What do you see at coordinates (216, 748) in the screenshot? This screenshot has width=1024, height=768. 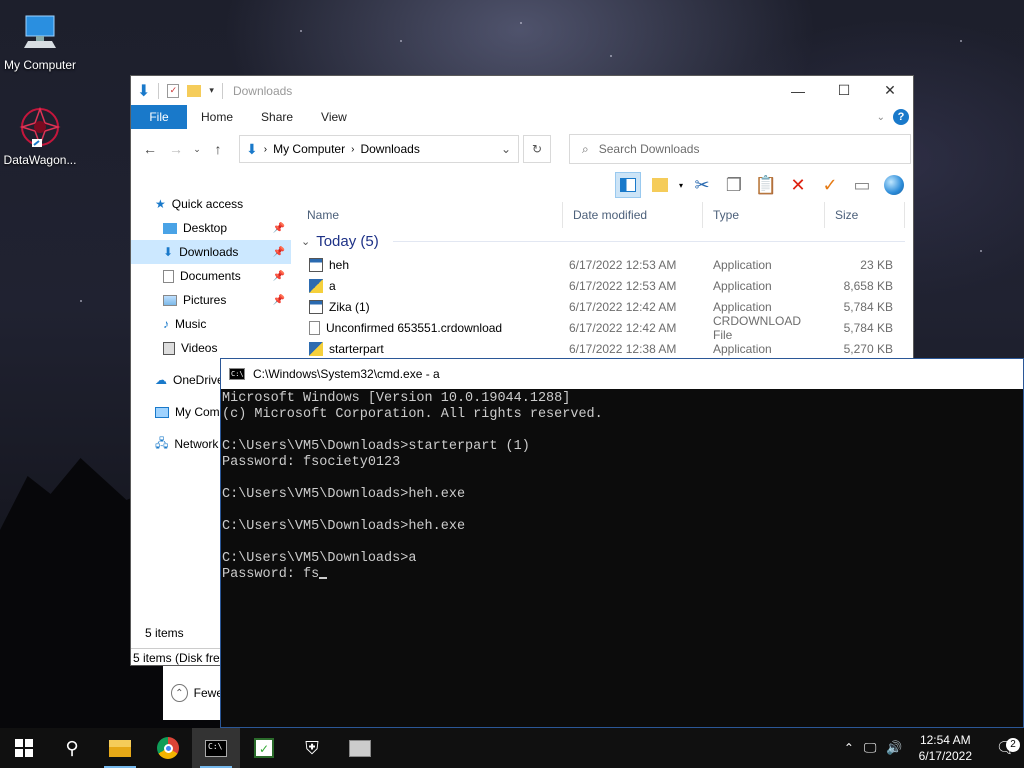 I see `taskbar-cmd: C:\` at bounding box center [216, 748].